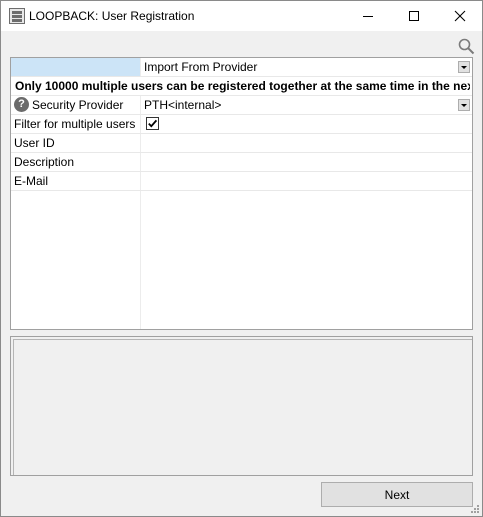  What do you see at coordinates (475, 509) in the screenshot?
I see `resize-grip-icon` at bounding box center [475, 509].